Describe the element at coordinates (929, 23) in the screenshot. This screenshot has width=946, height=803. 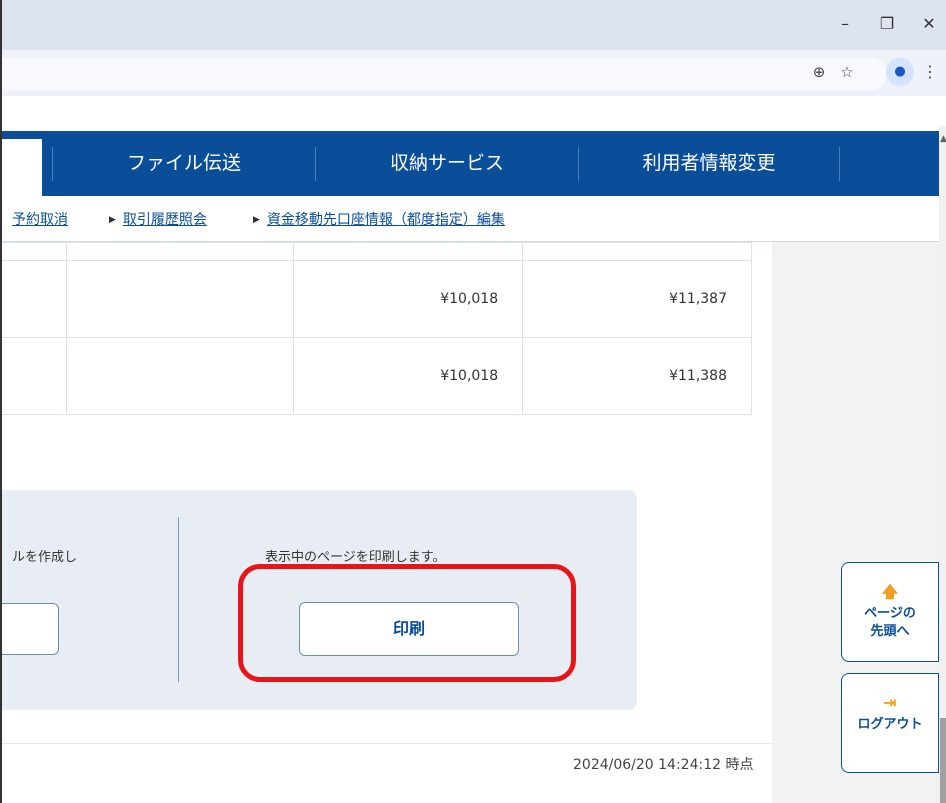
I see `close-button: ✕` at that location.